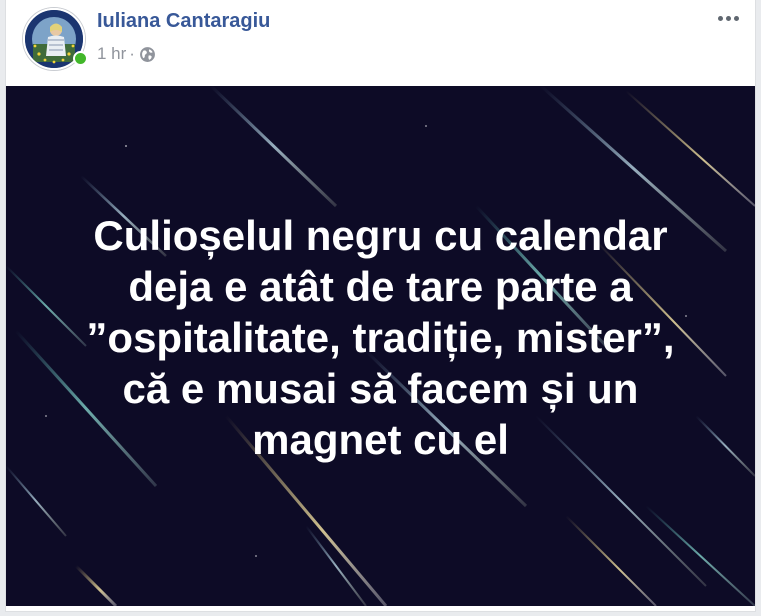 Image resolution: width=761 pixels, height=616 pixels. I want to click on more-options-icon, so click(728, 18).